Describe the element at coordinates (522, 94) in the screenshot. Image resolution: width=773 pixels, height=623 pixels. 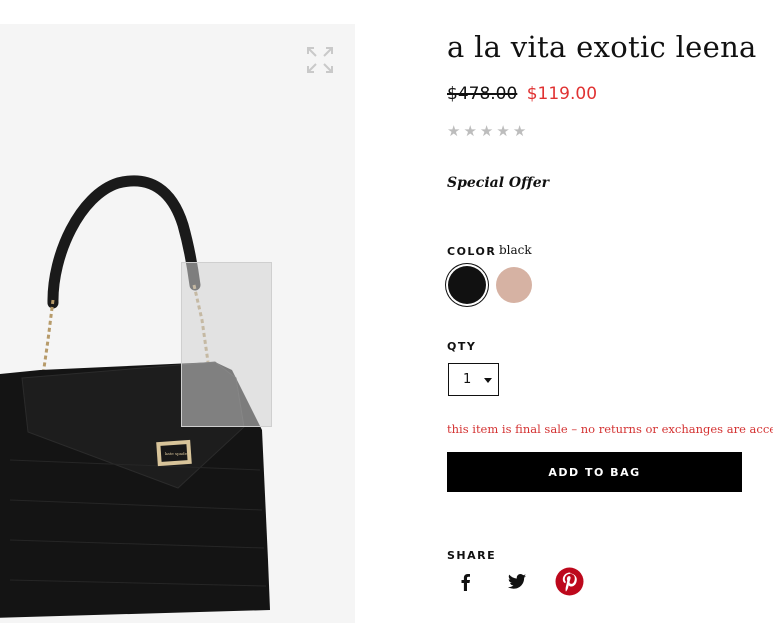
I see `price-row: $478.00 $119.00` at that location.